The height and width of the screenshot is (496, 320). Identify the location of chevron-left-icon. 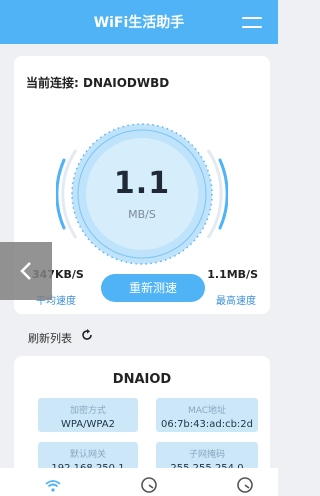
(25, 271).